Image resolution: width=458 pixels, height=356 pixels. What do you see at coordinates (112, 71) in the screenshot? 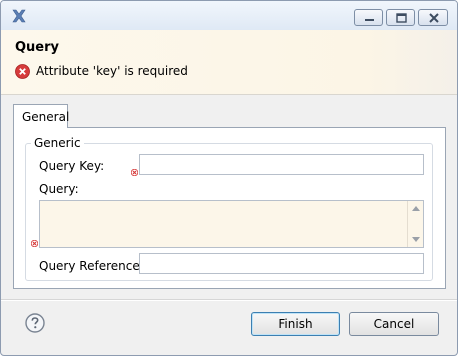
I see `error-message: Attribute 'key' is required` at bounding box center [112, 71].